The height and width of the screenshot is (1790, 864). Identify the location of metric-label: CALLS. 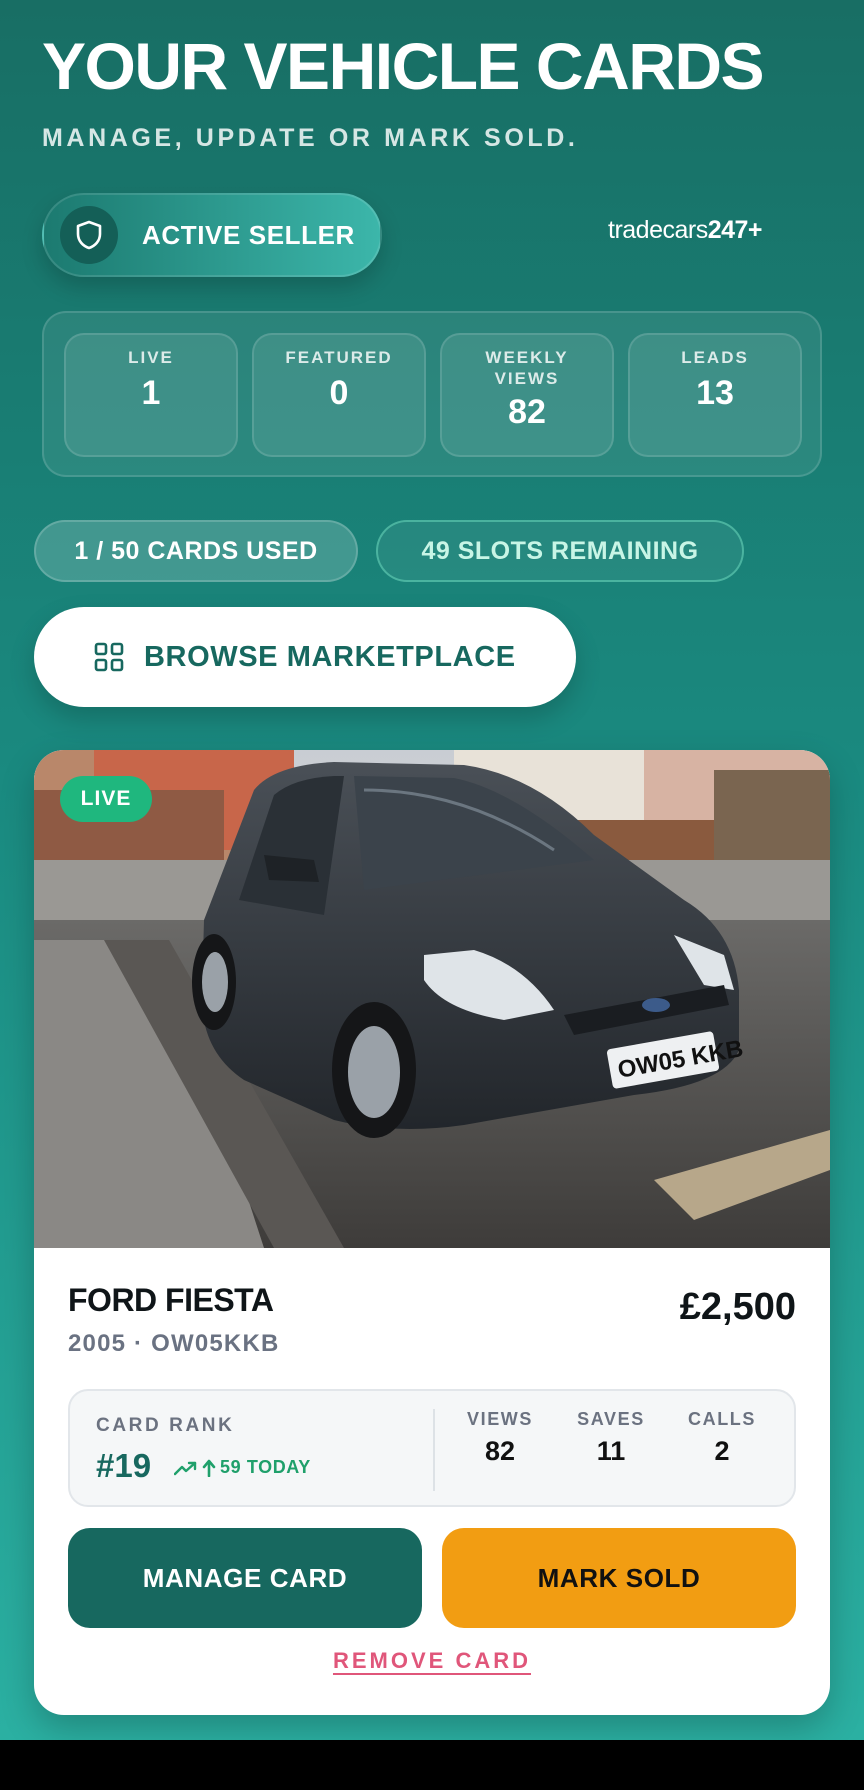
(722, 1419).